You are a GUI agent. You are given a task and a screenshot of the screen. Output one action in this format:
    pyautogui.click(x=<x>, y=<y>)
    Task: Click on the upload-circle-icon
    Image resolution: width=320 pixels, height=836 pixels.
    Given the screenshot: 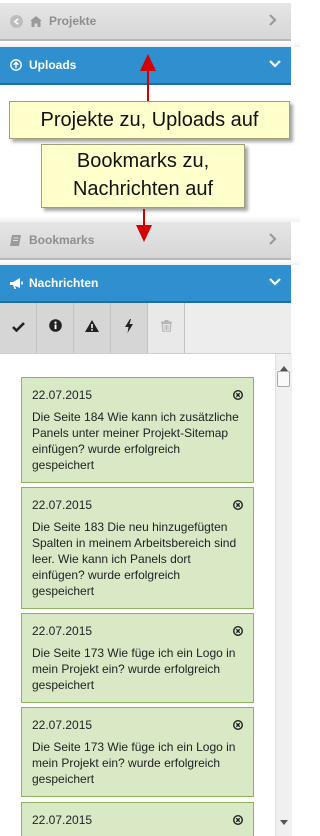 What is the action you would take?
    pyautogui.click(x=16, y=65)
    